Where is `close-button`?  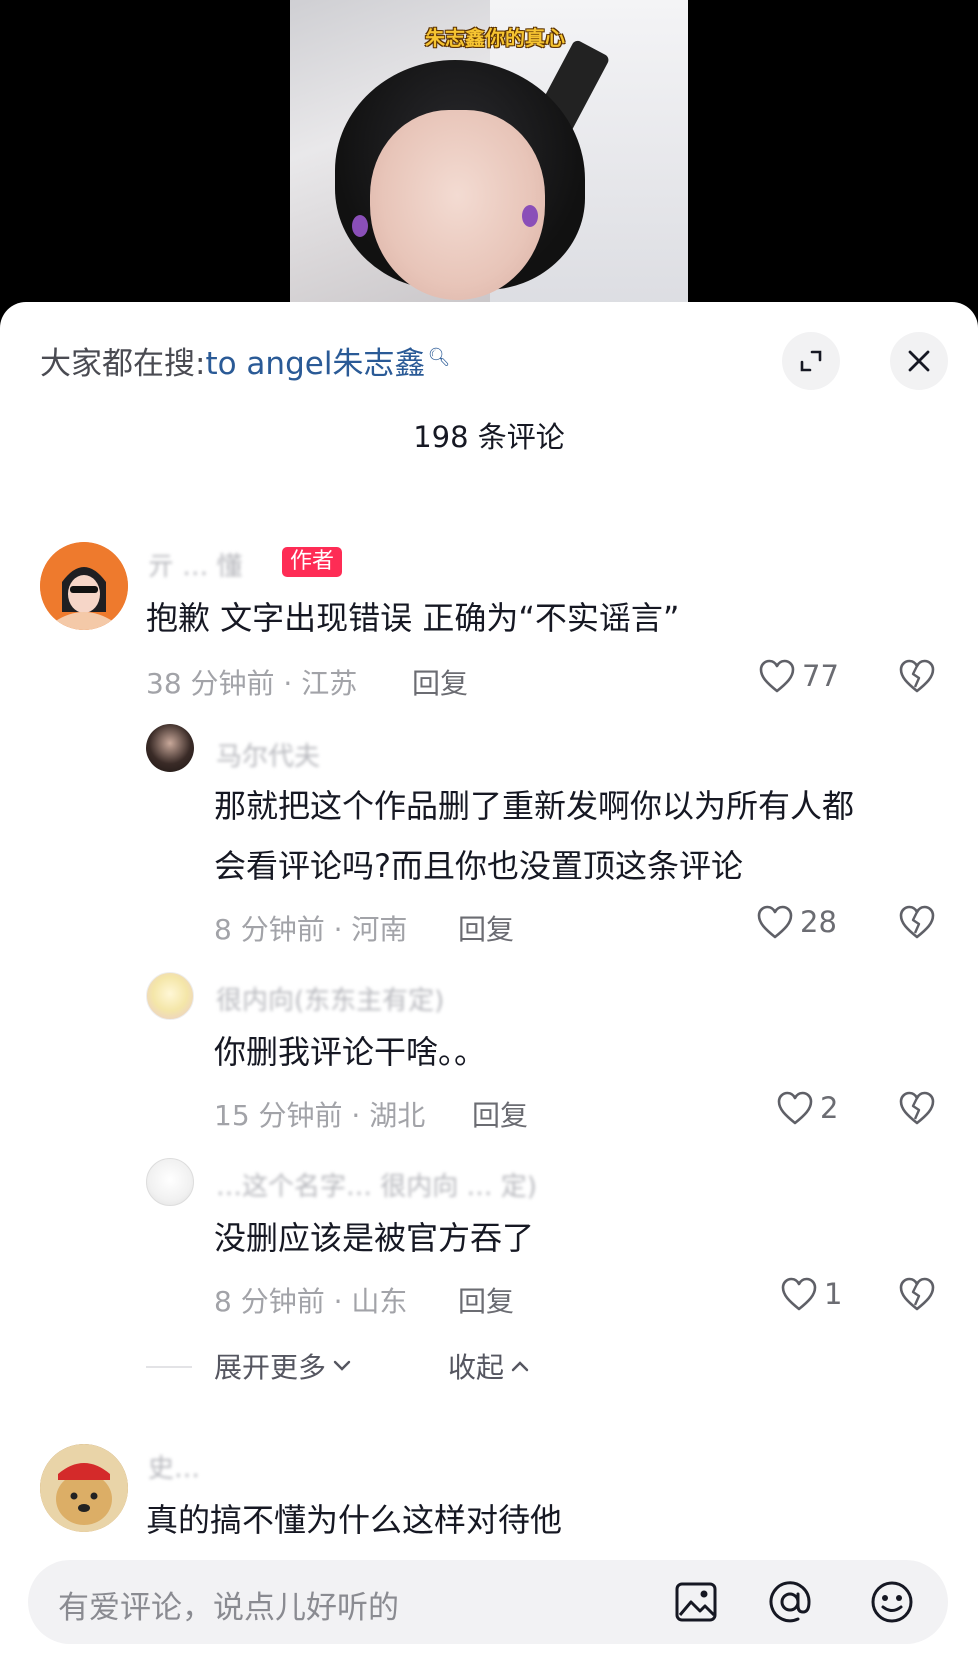
close-button is located at coordinates (919, 361).